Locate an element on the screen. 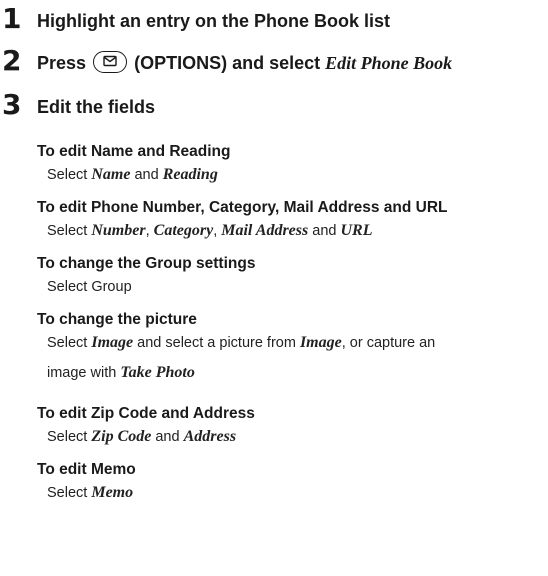  section-body: Select Memo is located at coordinates (292, 493).